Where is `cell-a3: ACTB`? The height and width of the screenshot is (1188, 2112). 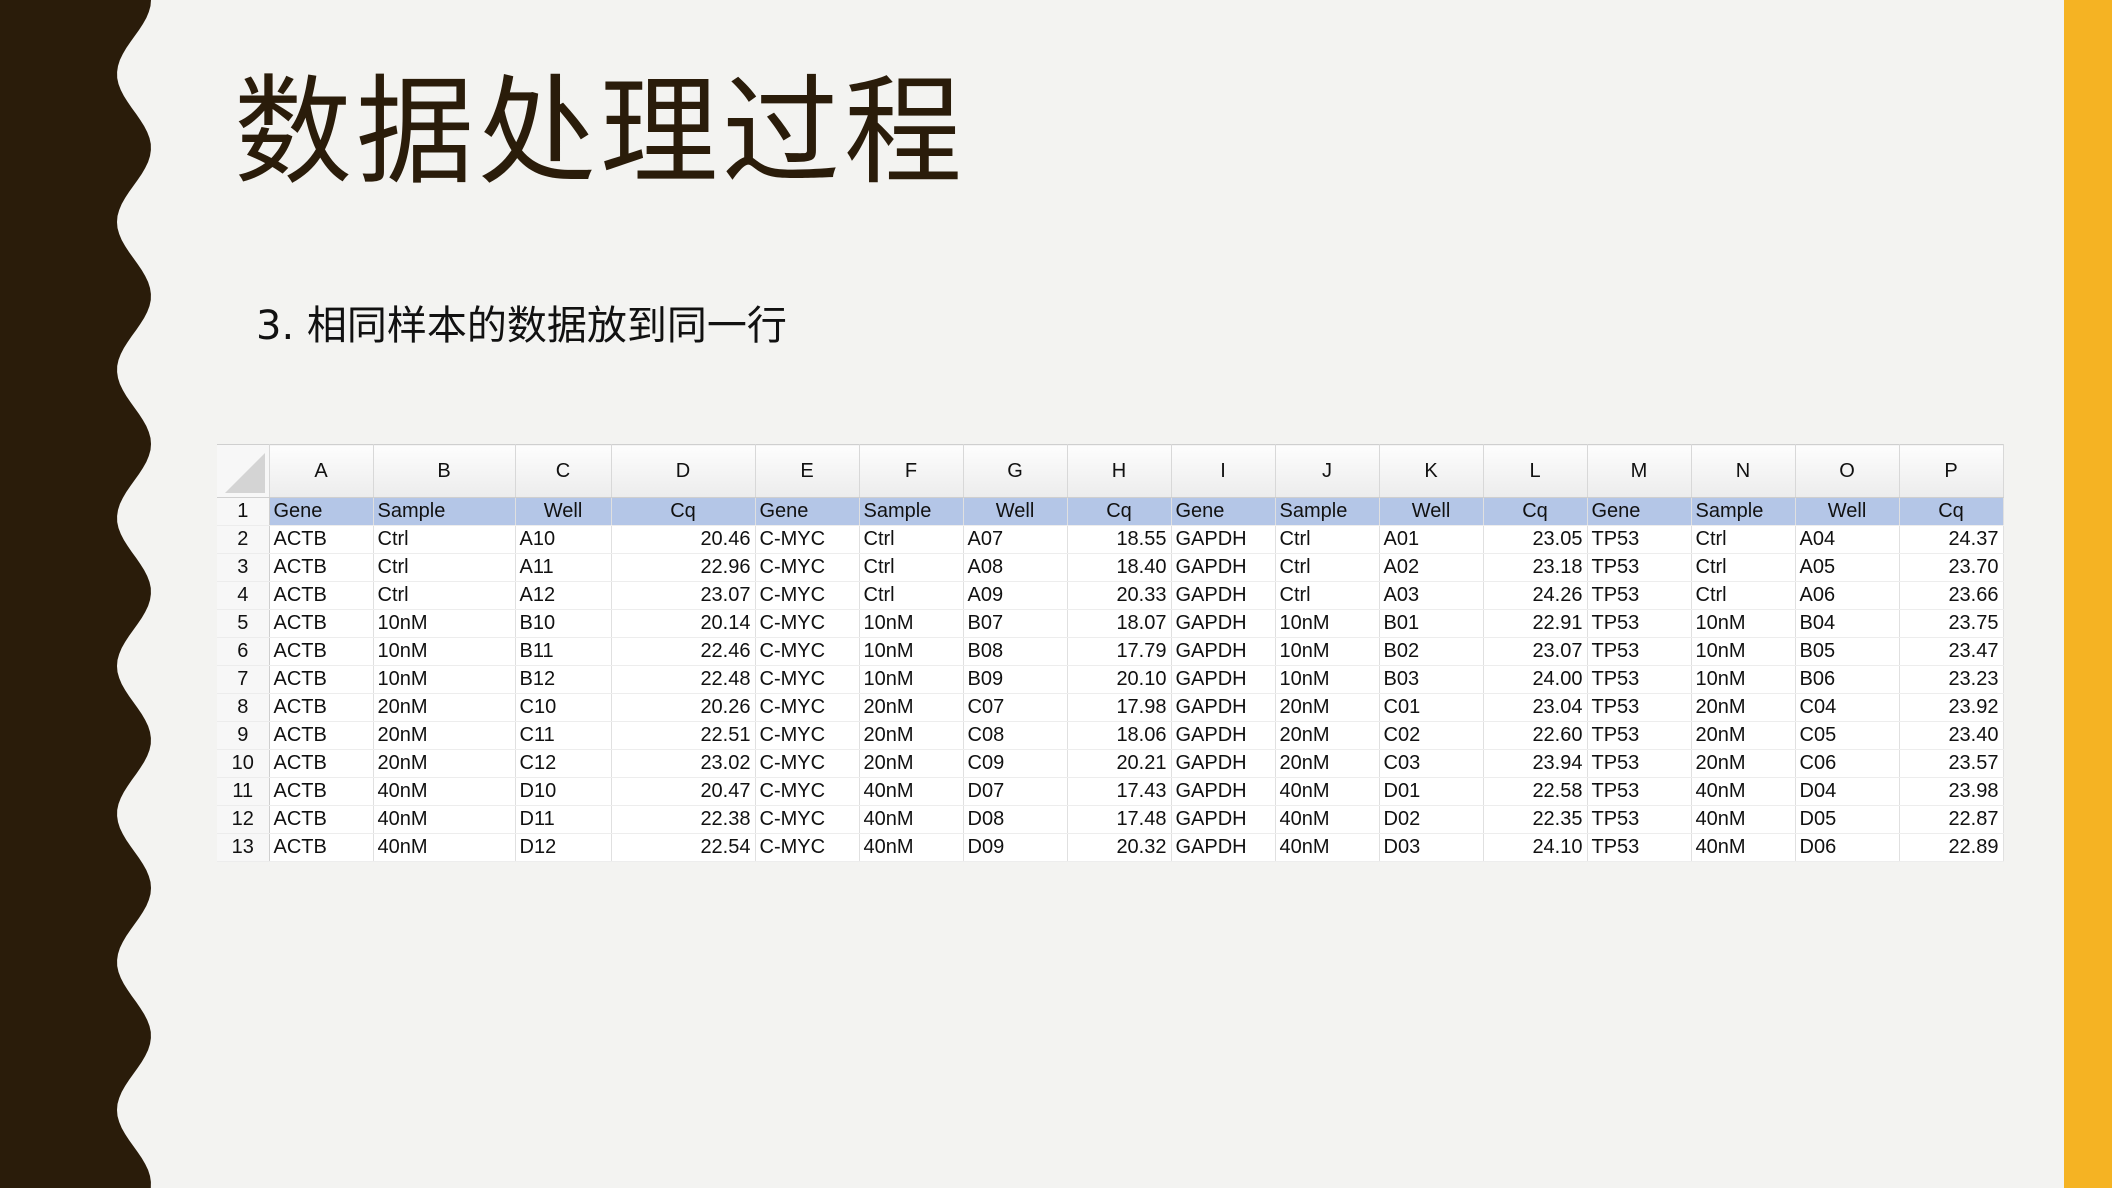
cell-a3: ACTB is located at coordinates (321, 567).